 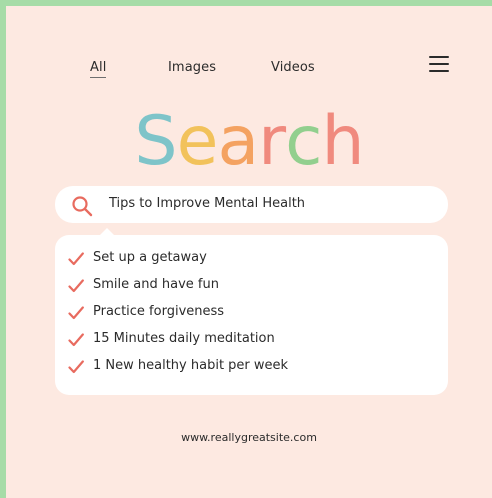 What do you see at coordinates (107, 232) in the screenshot?
I see `results-pointer` at bounding box center [107, 232].